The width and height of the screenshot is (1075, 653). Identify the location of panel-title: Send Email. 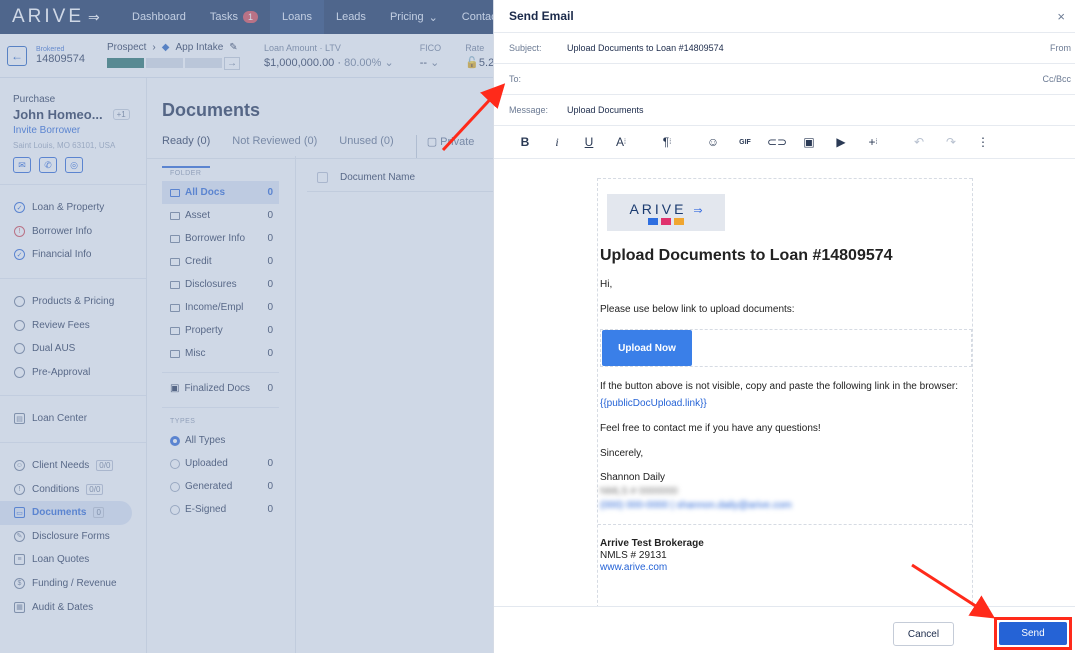
(541, 16).